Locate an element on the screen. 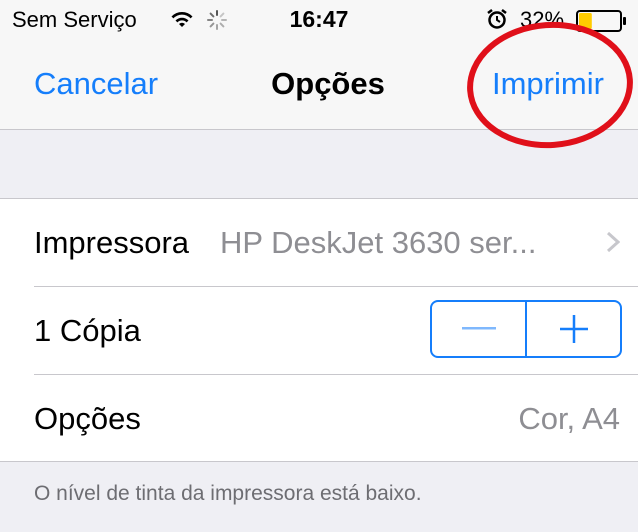 This screenshot has height=532, width=638. minus-icon is located at coordinates (478, 328).